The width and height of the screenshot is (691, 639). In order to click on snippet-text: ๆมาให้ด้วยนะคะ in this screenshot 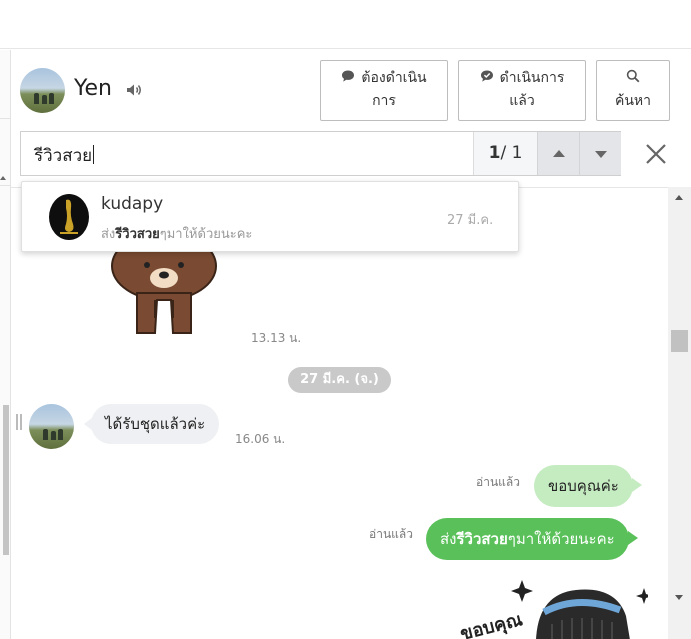, I will do `click(206, 234)`.